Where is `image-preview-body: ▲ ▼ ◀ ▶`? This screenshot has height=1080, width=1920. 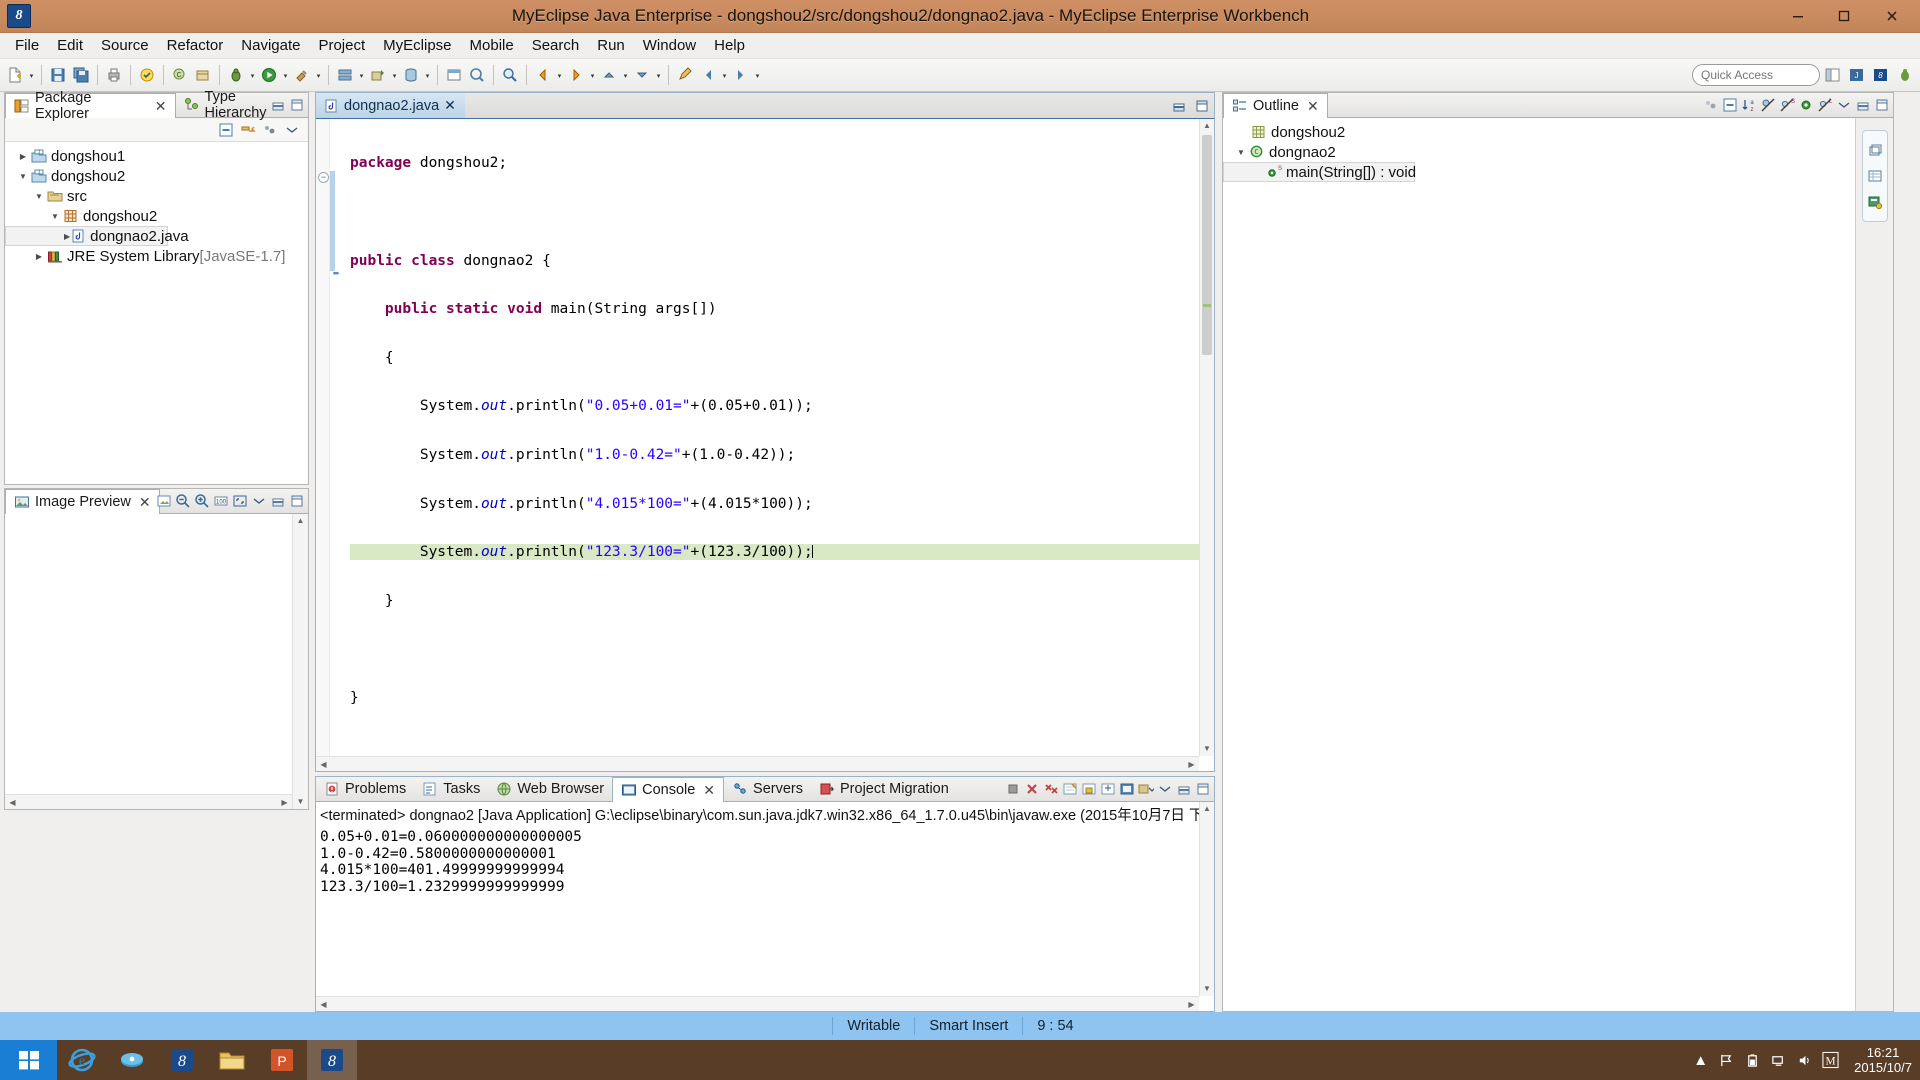 image-preview-body: ▲ ▼ ◀ ▶ is located at coordinates (156, 661).